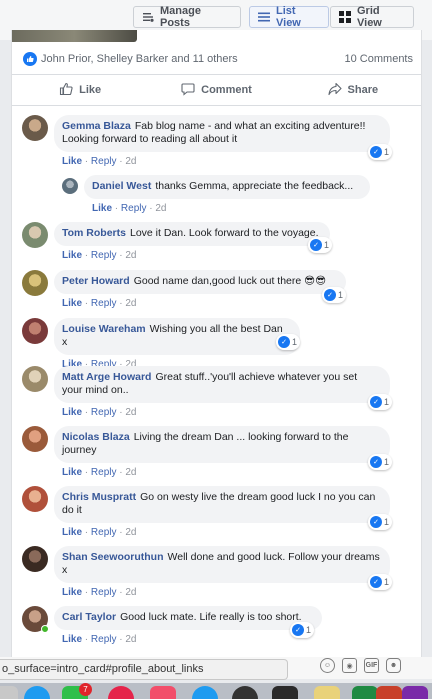 This screenshot has width=432, height=699. Describe the element at coordinates (363, 90) in the screenshot. I see `share-label: Share` at that location.